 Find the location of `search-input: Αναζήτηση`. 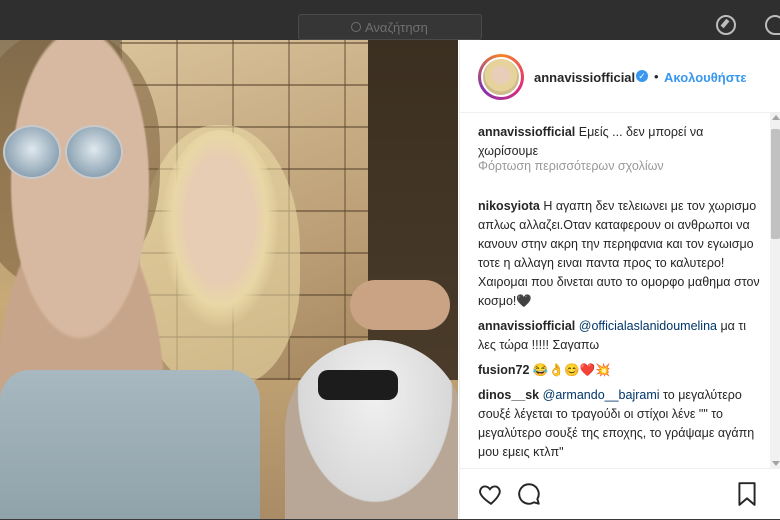

search-input: Αναζήτηση is located at coordinates (390, 27).